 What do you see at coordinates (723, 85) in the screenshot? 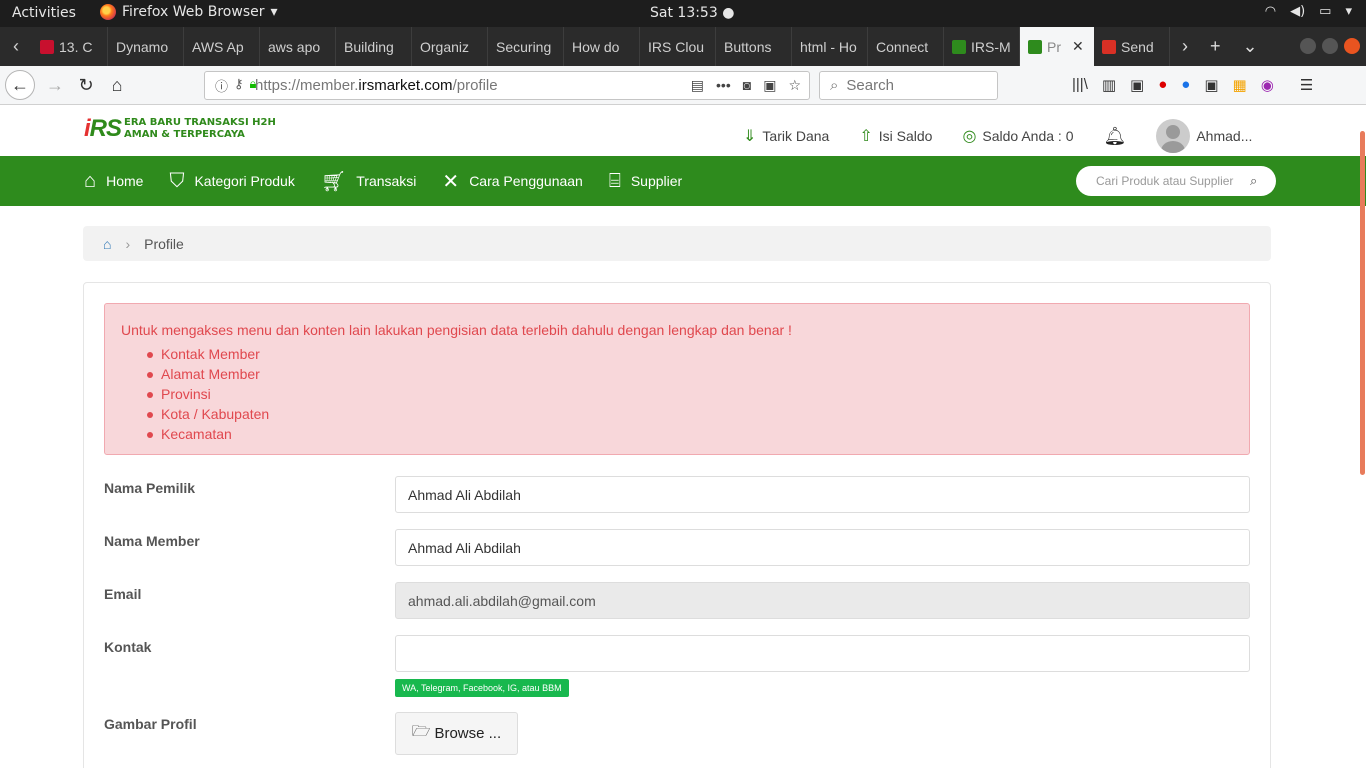
I see `page-actions-icon: •••` at bounding box center [723, 85].